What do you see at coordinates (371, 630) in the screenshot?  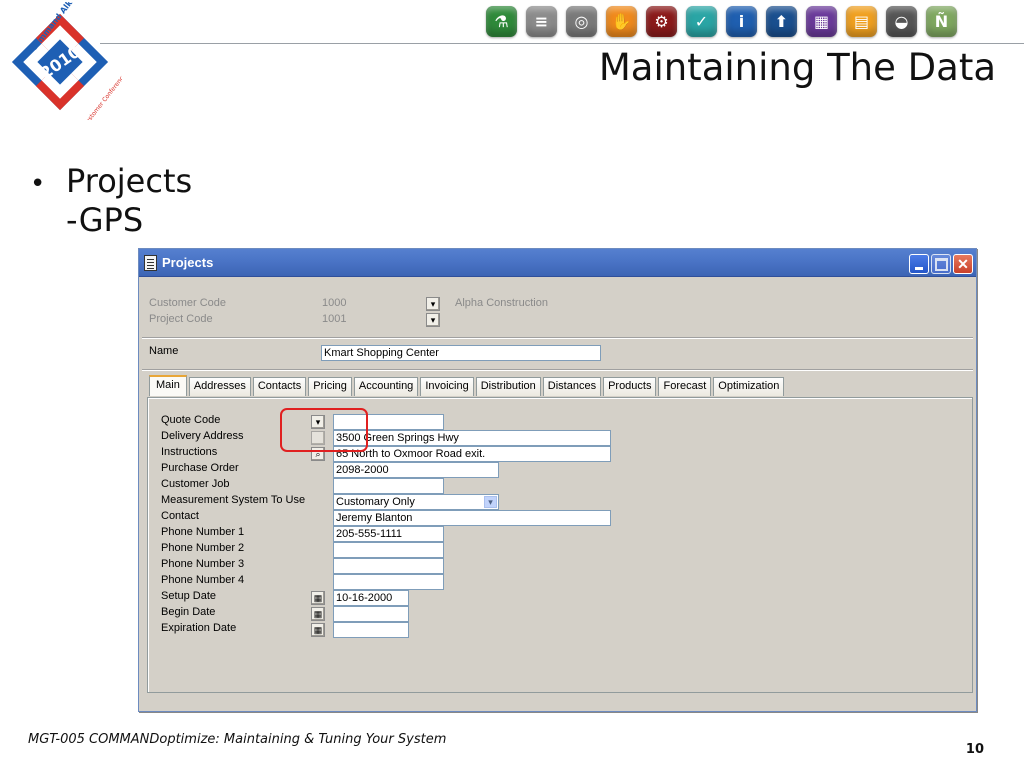 I see `expiration-date-field` at bounding box center [371, 630].